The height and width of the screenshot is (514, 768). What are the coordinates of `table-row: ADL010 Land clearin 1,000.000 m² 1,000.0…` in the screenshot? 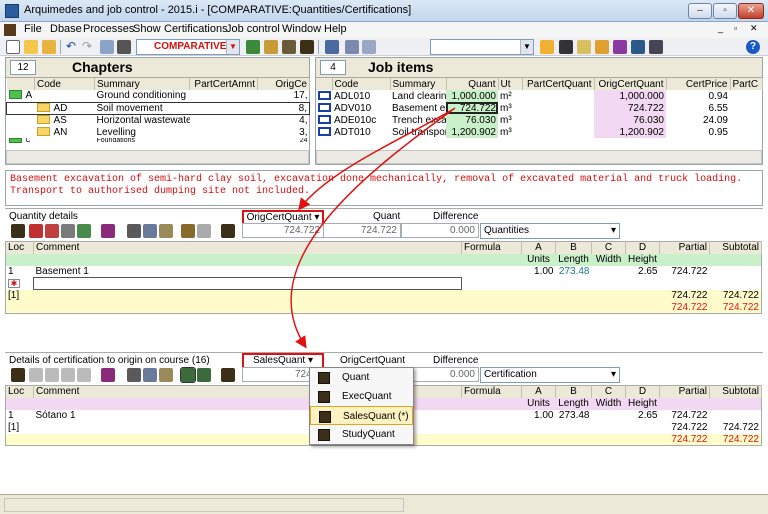 It's located at (539, 96).